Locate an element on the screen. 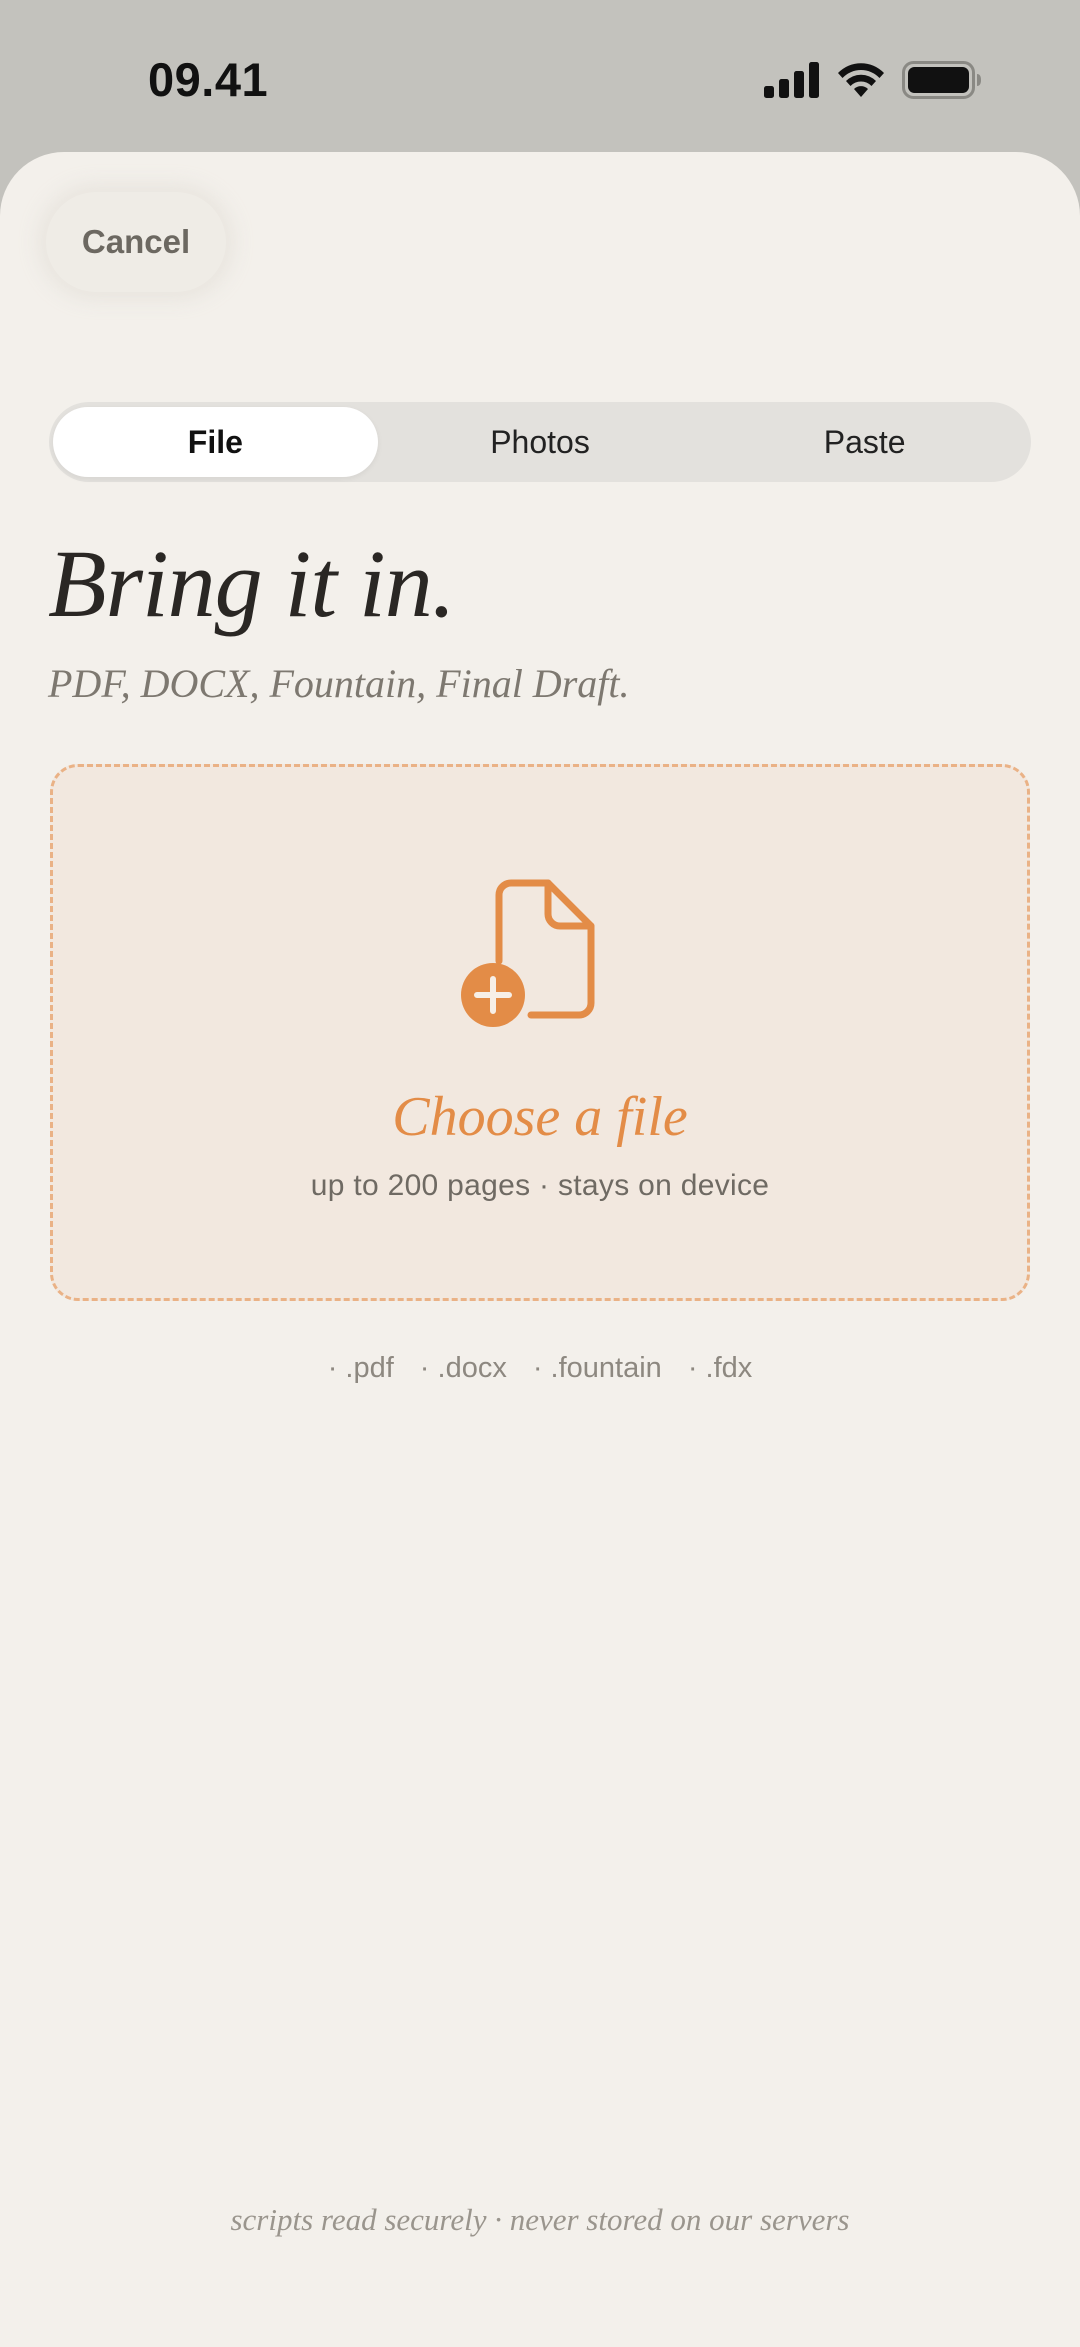  tab-paste: Paste is located at coordinates (864, 442).